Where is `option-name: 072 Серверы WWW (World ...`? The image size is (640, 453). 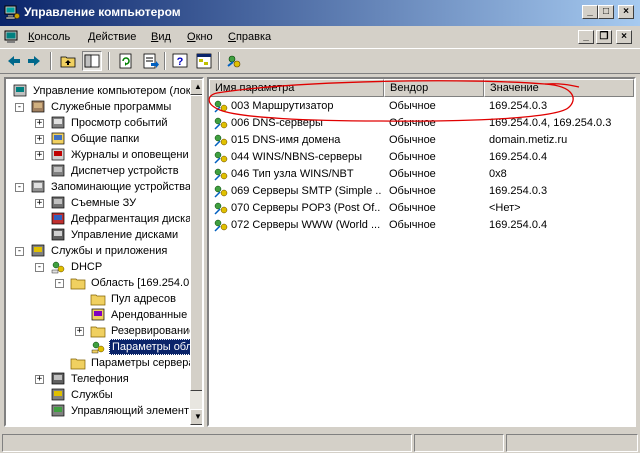 option-name: 072 Серверы WWW (World ... is located at coordinates (306, 225).